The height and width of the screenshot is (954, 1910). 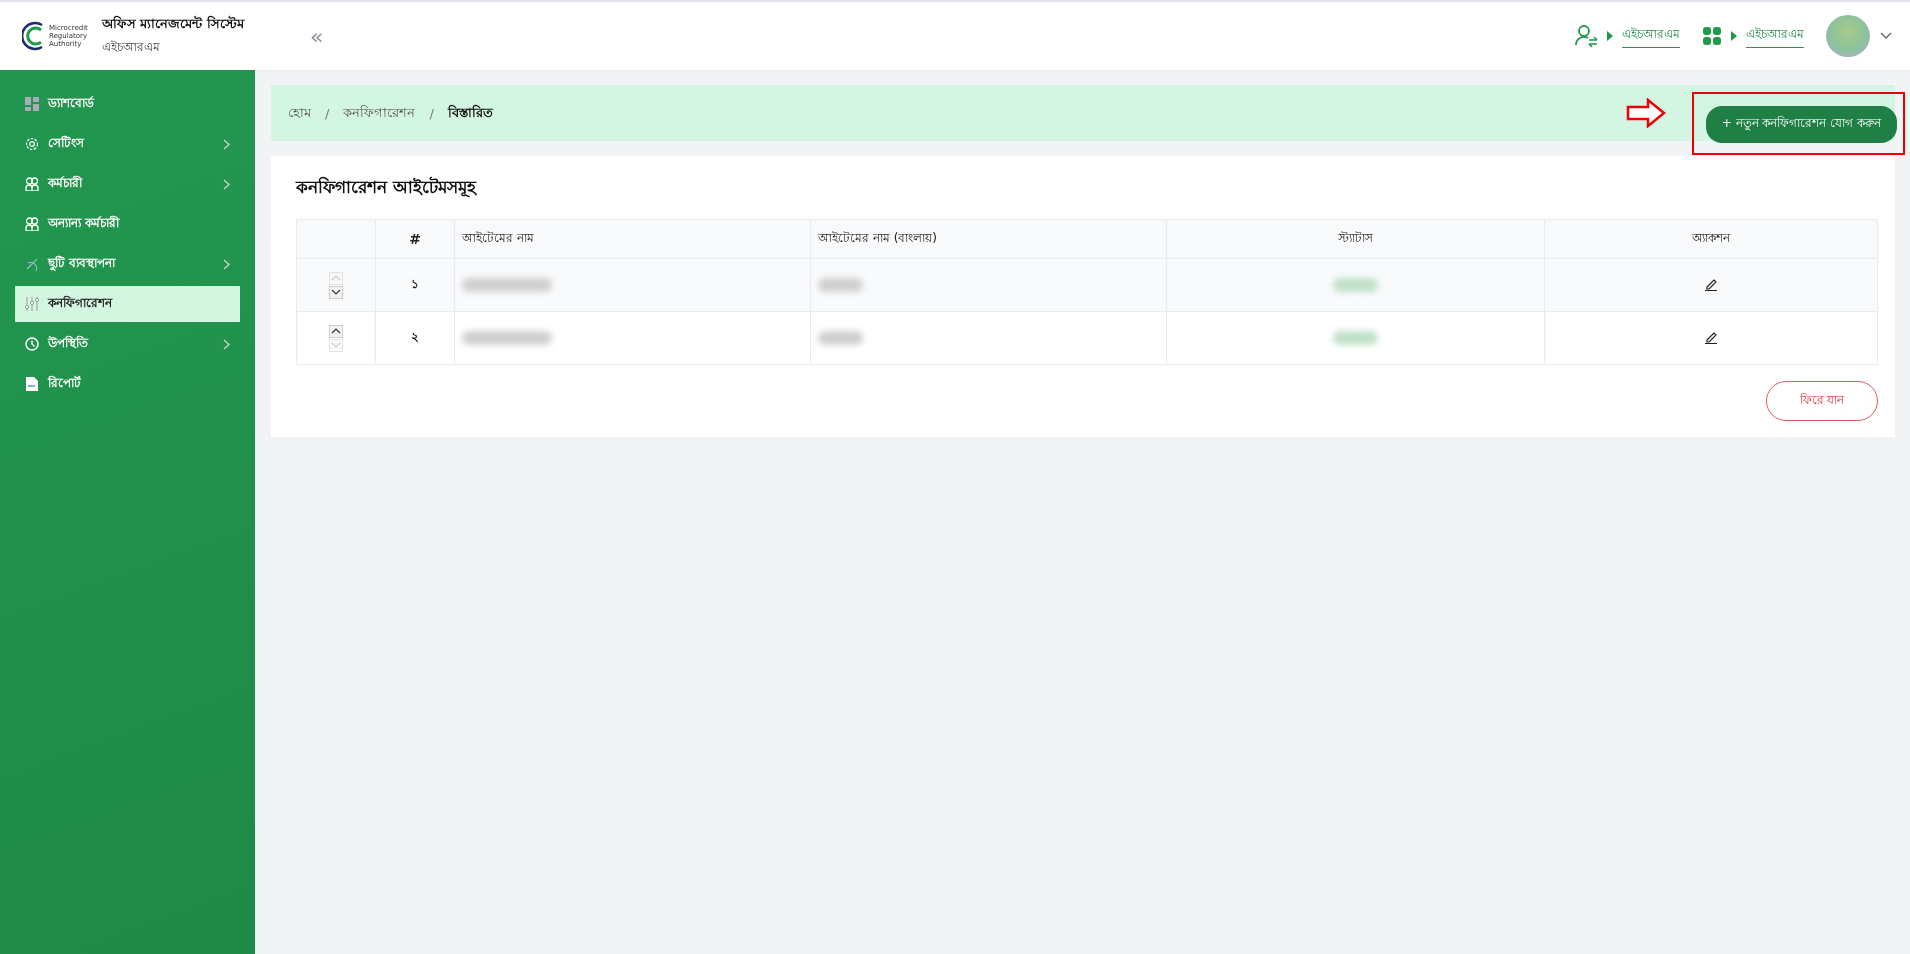 I want to click on grid-icon, so click(x=1712, y=36).